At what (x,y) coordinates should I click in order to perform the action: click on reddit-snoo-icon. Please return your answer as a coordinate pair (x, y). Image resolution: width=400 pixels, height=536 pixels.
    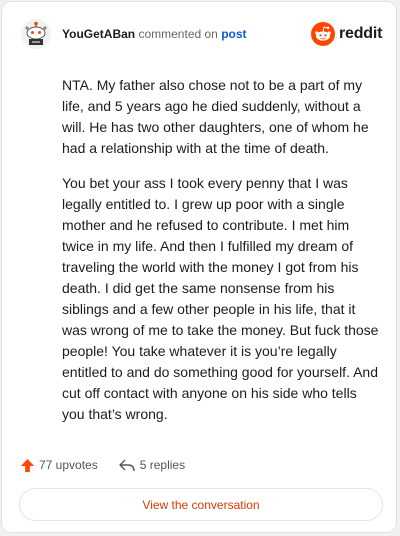
    Looking at the image, I should click on (323, 34).